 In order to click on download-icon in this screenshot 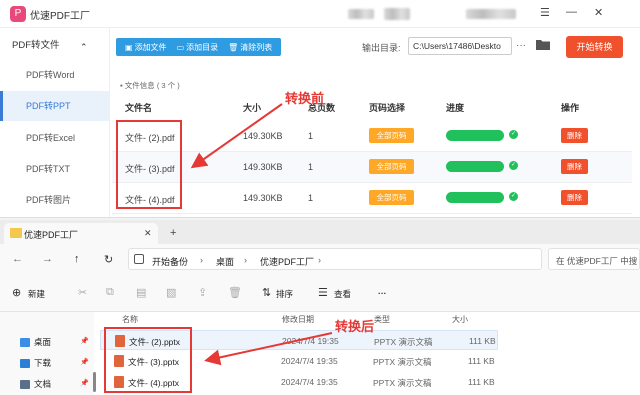, I will do `click(25, 363)`.